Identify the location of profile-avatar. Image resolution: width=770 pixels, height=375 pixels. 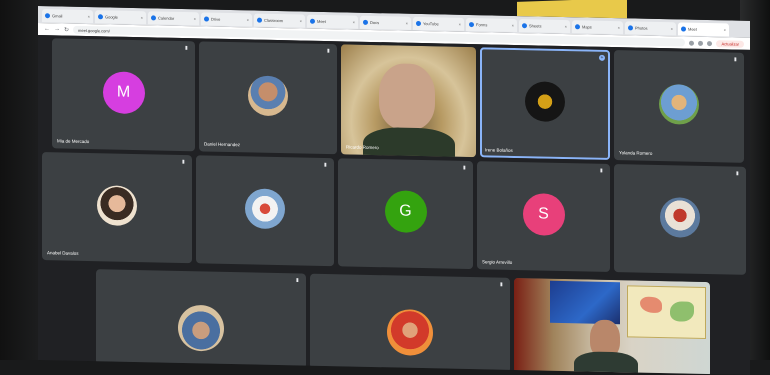
(710, 43).